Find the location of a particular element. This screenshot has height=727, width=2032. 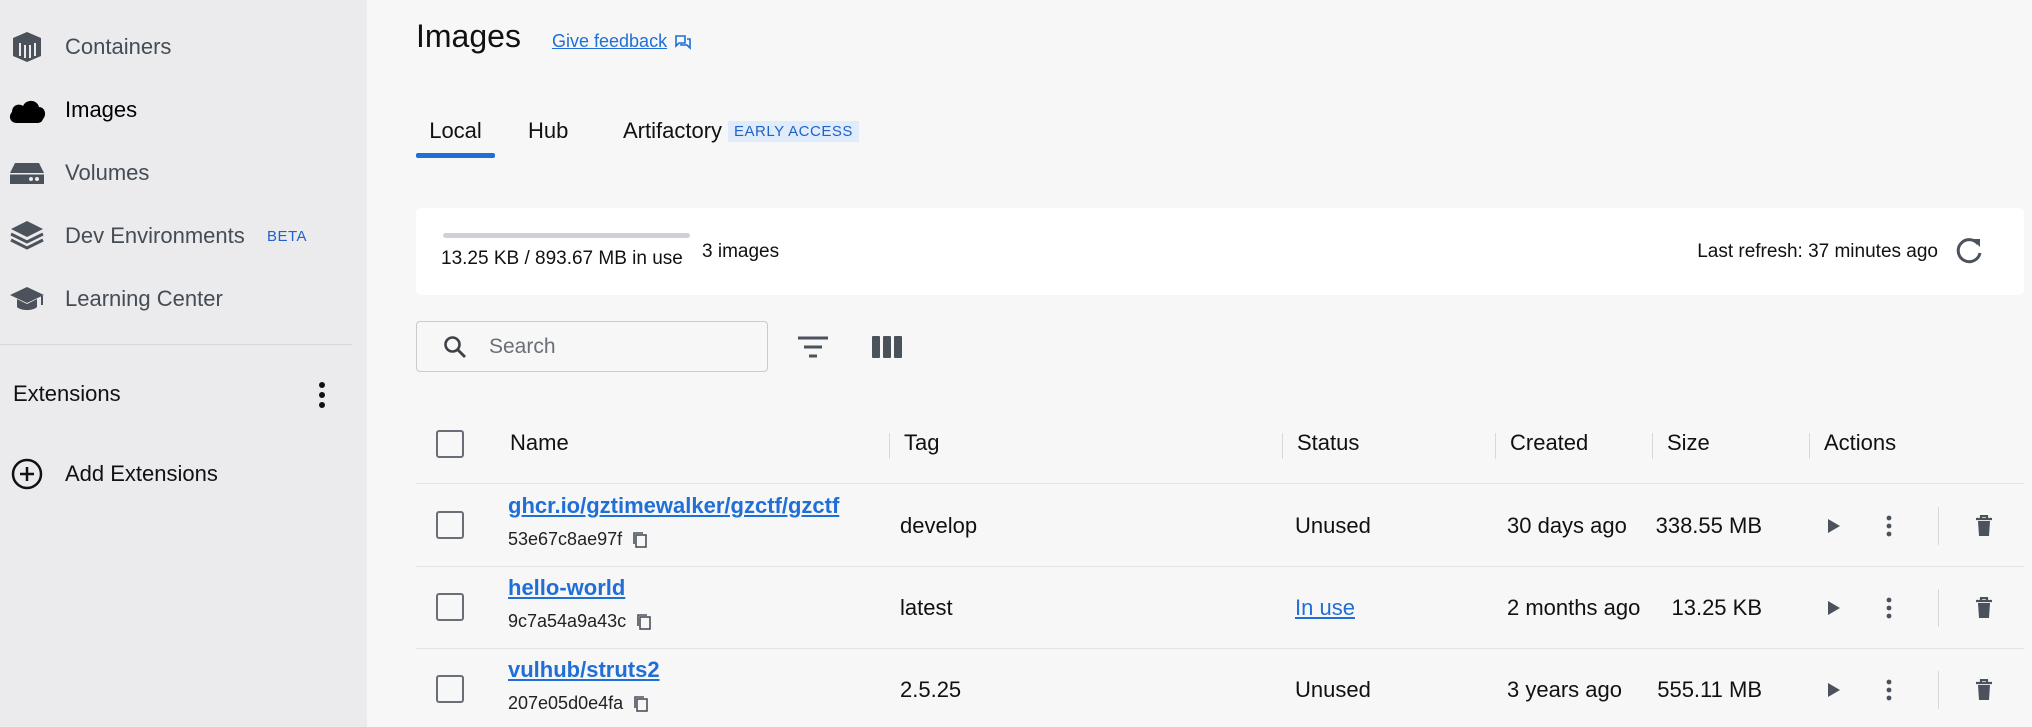

extensions-more-menu is located at coordinates (322, 395).